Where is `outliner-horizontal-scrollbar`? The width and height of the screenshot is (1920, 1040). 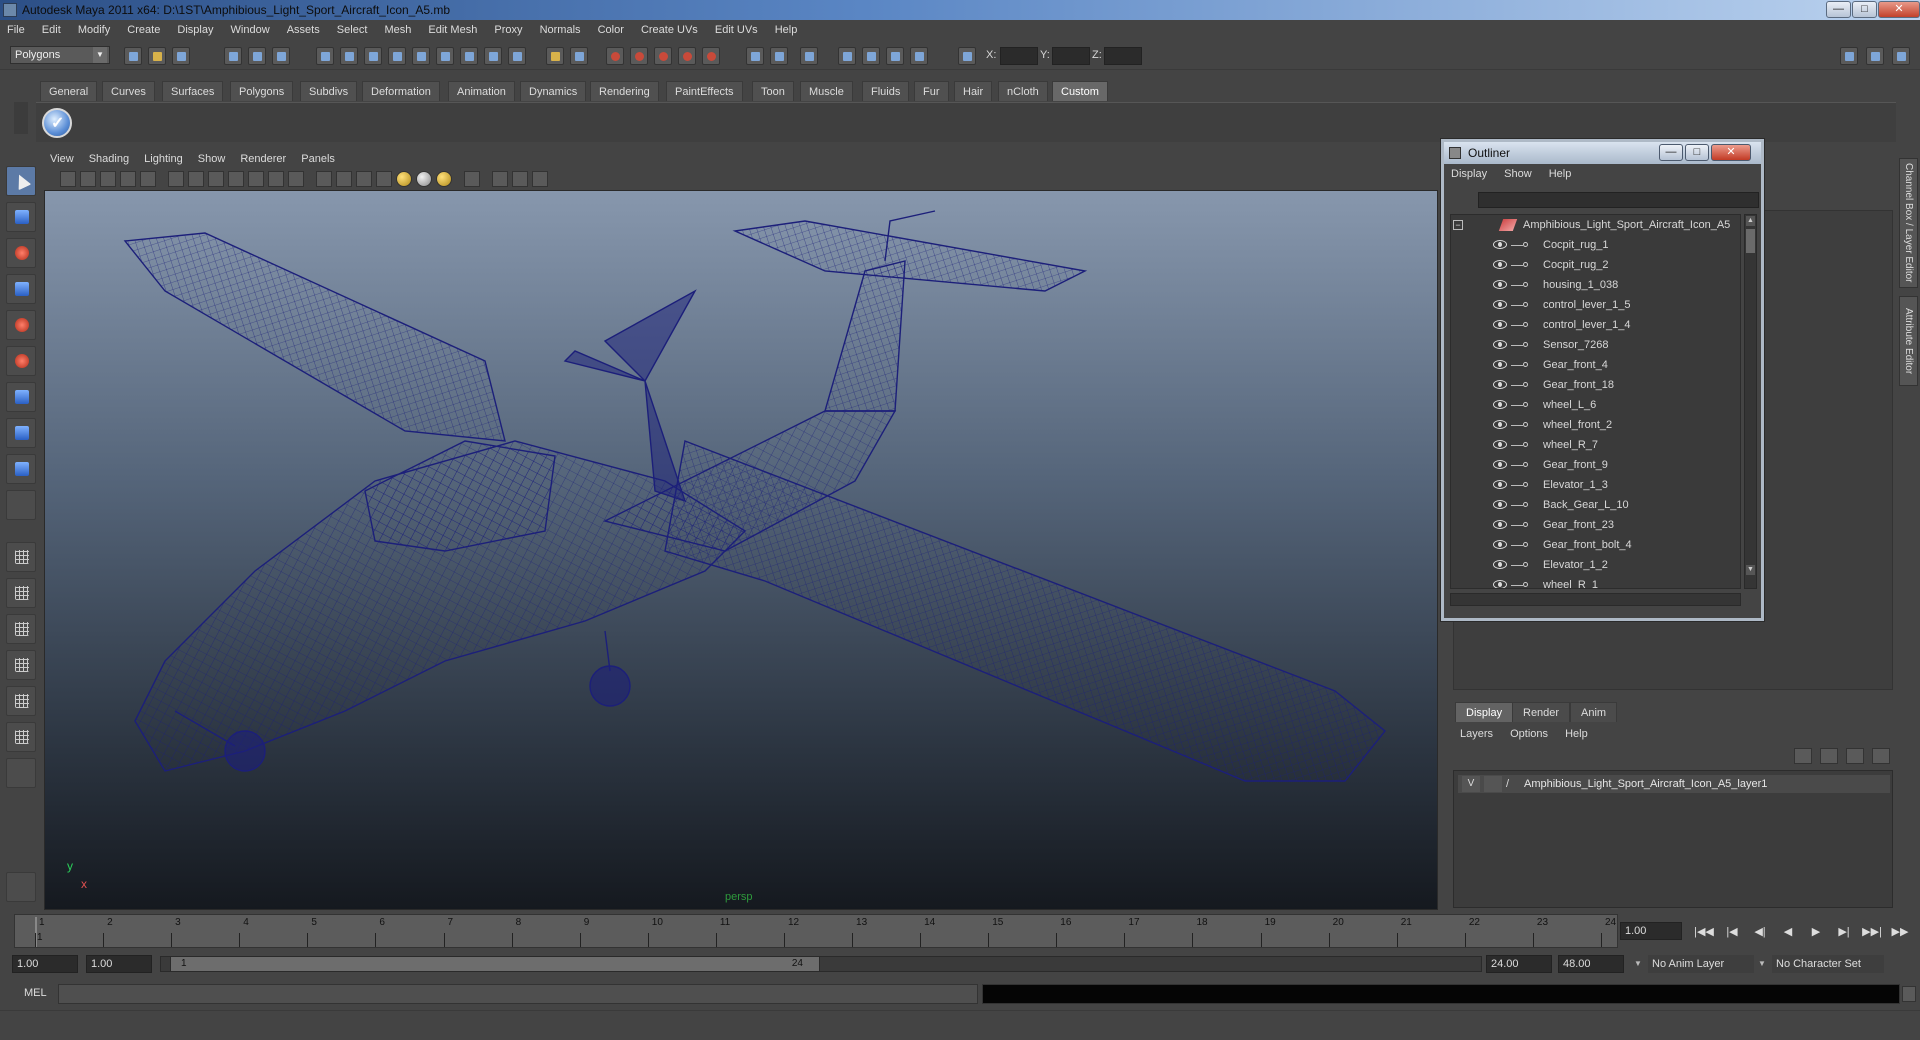 outliner-horizontal-scrollbar is located at coordinates (1595, 599).